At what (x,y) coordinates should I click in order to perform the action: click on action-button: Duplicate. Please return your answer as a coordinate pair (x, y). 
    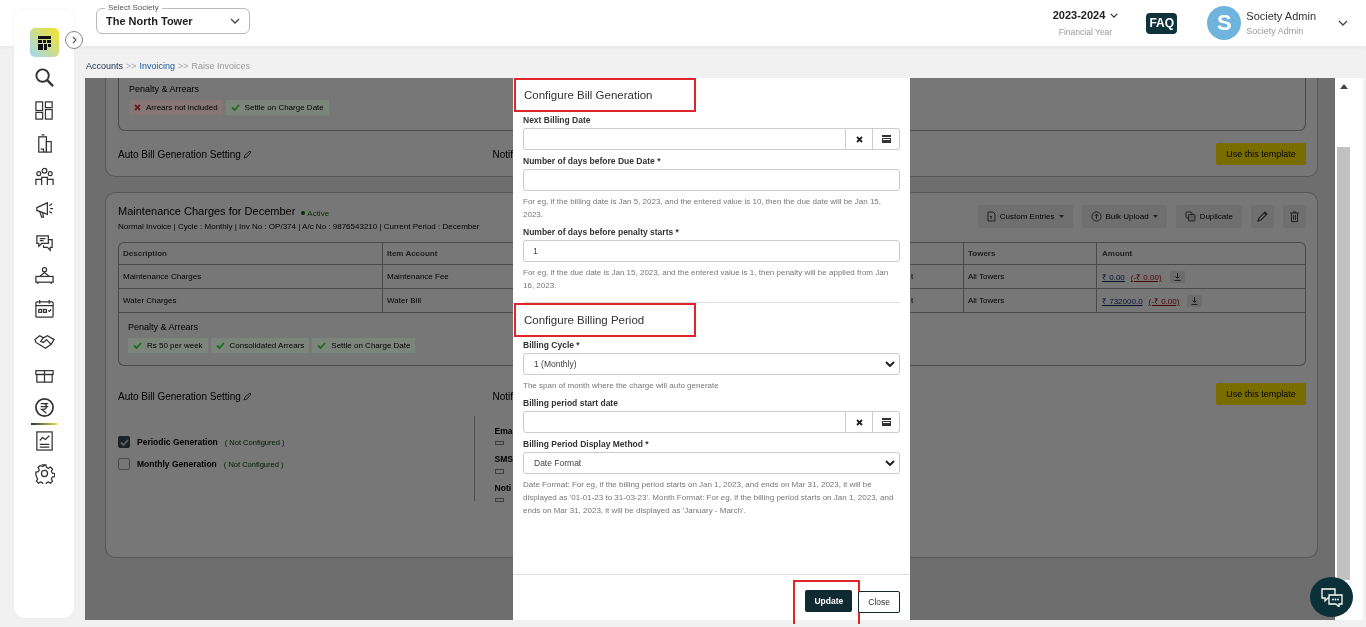
    Looking at the image, I should click on (1208, 216).